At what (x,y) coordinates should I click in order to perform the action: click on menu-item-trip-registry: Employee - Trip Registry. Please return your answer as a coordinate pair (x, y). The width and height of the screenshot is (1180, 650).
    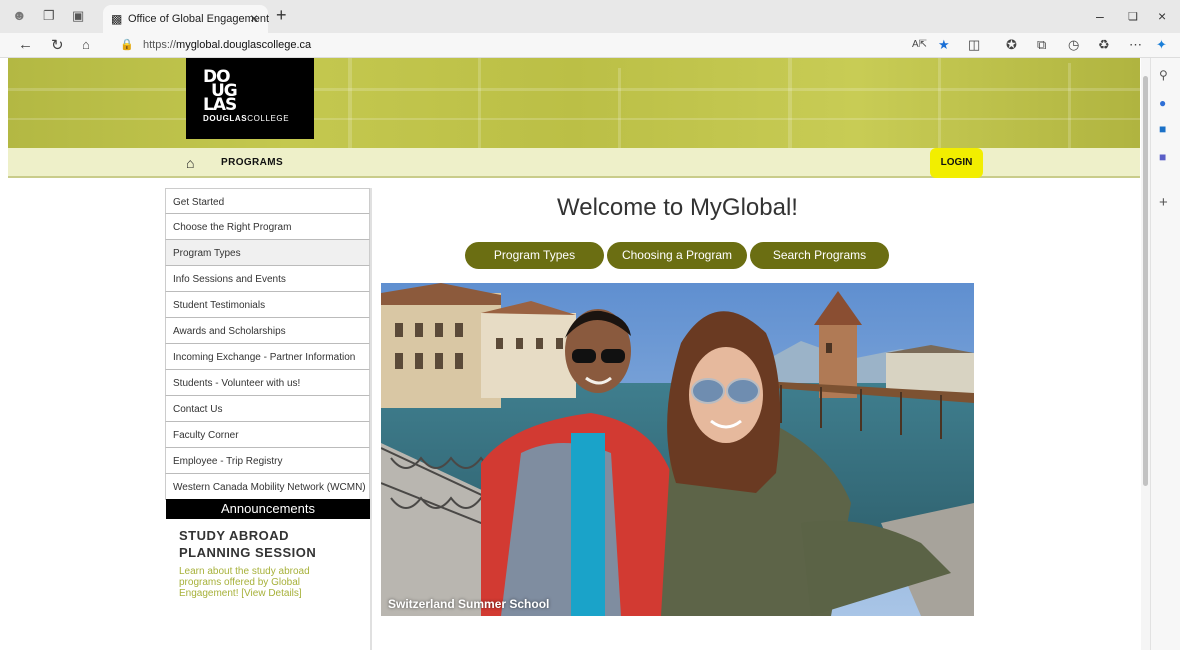
    Looking at the image, I should click on (267, 461).